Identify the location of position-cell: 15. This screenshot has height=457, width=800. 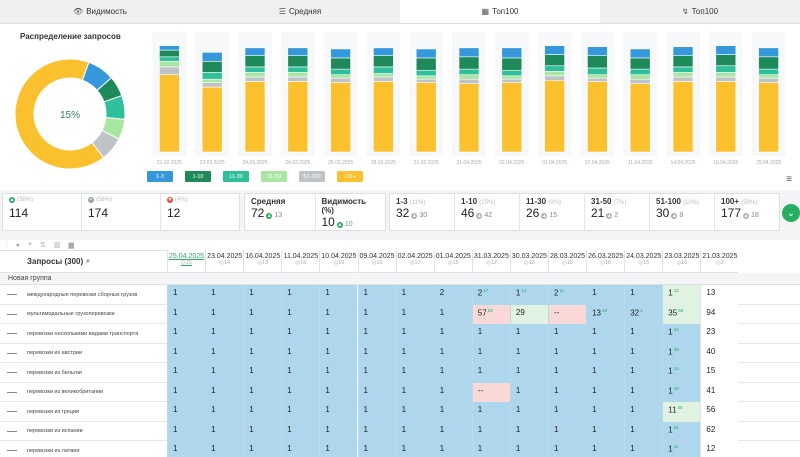
(719, 373).